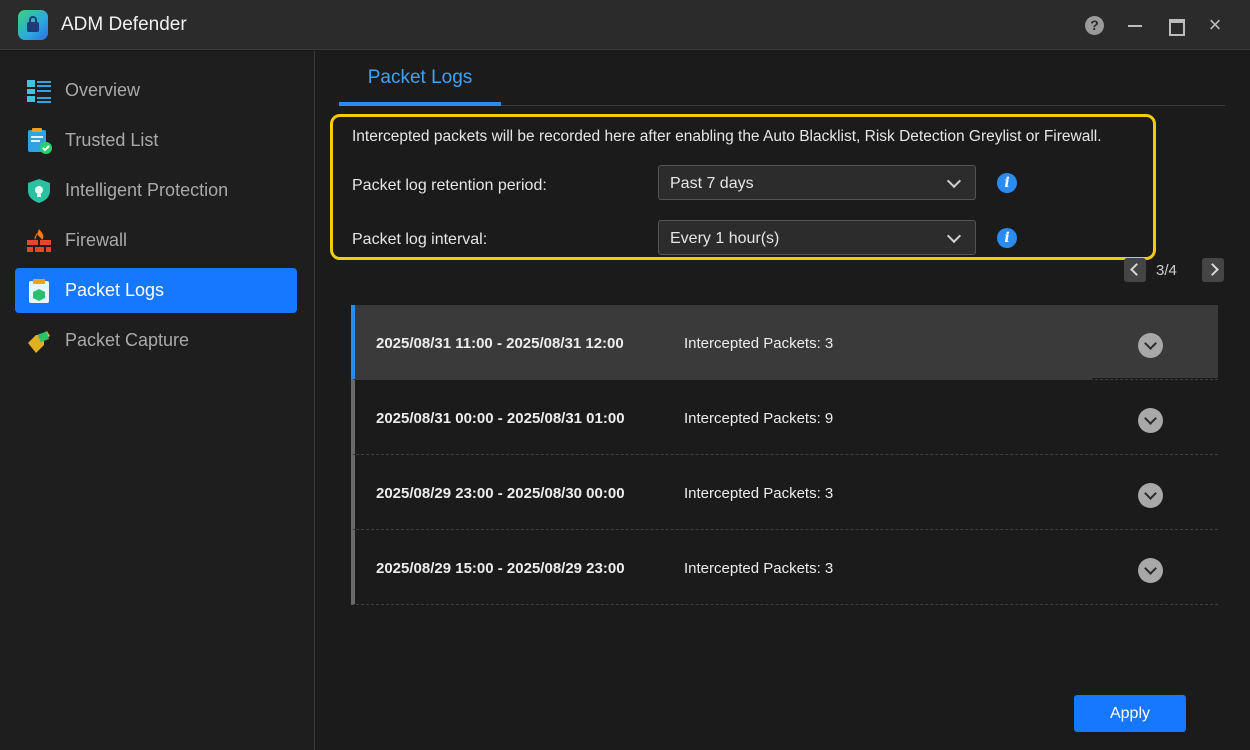 The width and height of the screenshot is (1250, 750). Describe the element at coordinates (112, 140) in the screenshot. I see `sidebar-item-label: Trusted List` at that location.